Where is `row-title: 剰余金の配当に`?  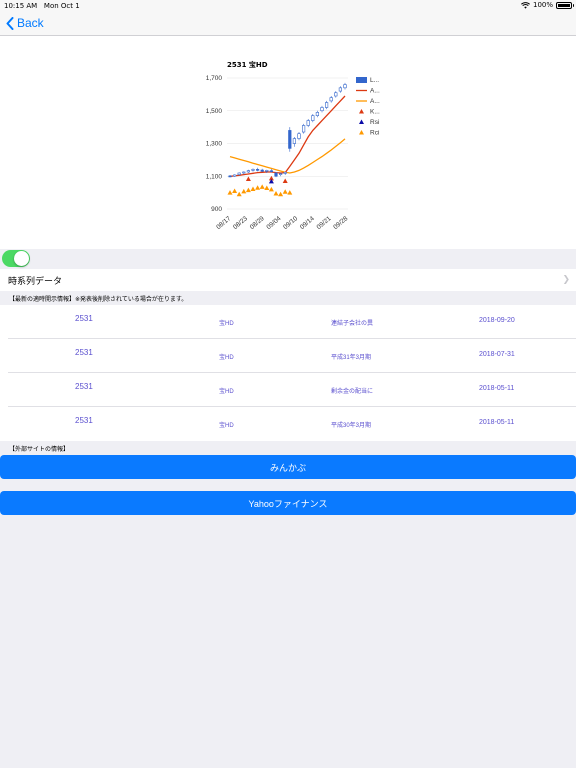 row-title: 剰余金の配当に is located at coordinates (352, 392).